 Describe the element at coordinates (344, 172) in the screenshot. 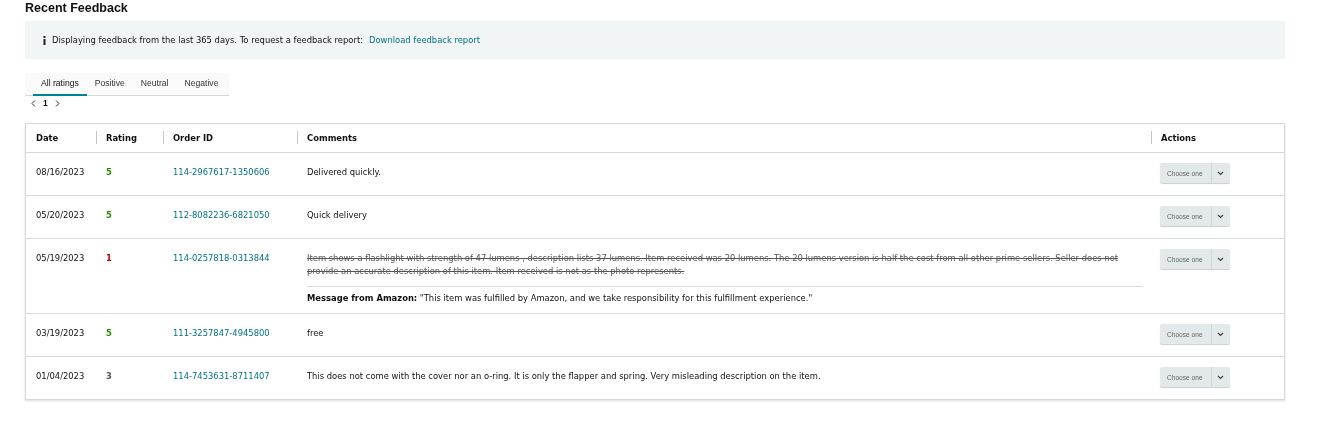

I see `comment-text: Delivered quickly.` at that location.